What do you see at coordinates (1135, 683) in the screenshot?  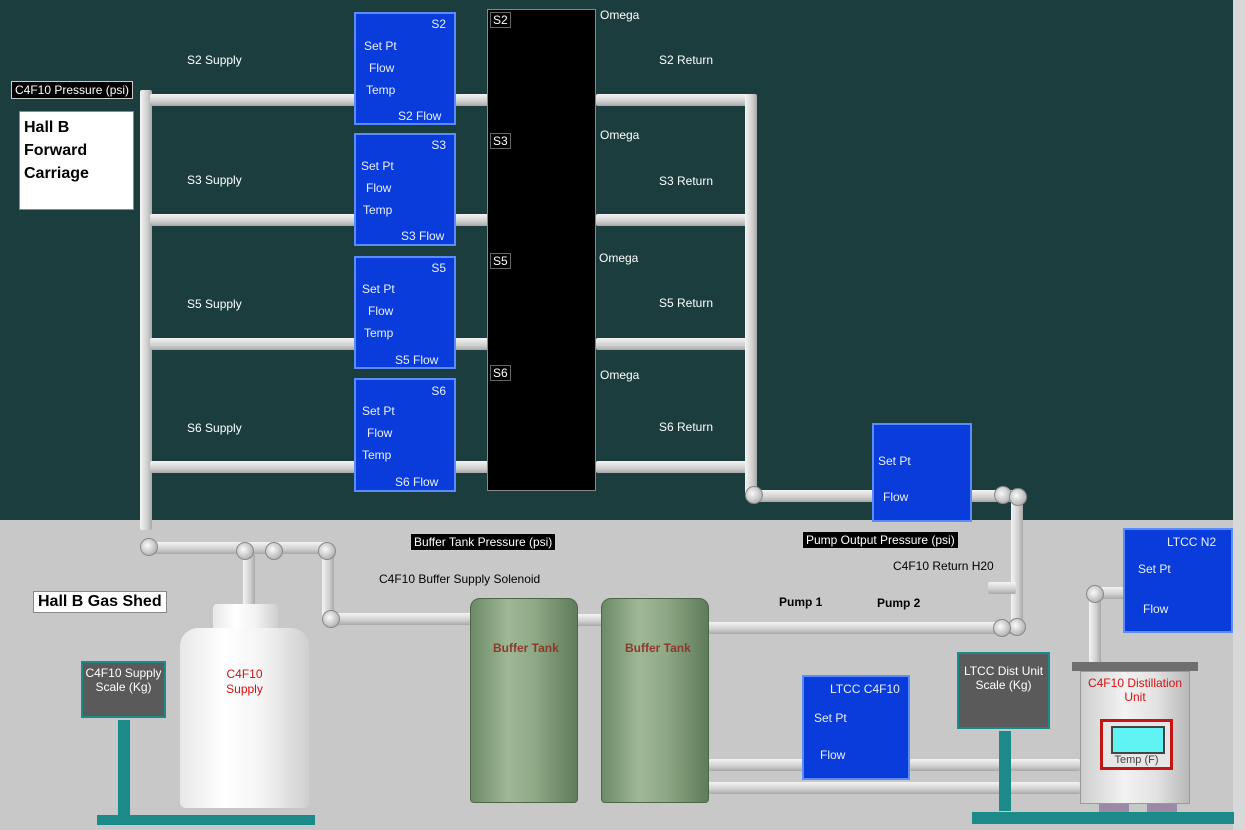 I see `distillation-line-1: C4F10 Distillation` at bounding box center [1135, 683].